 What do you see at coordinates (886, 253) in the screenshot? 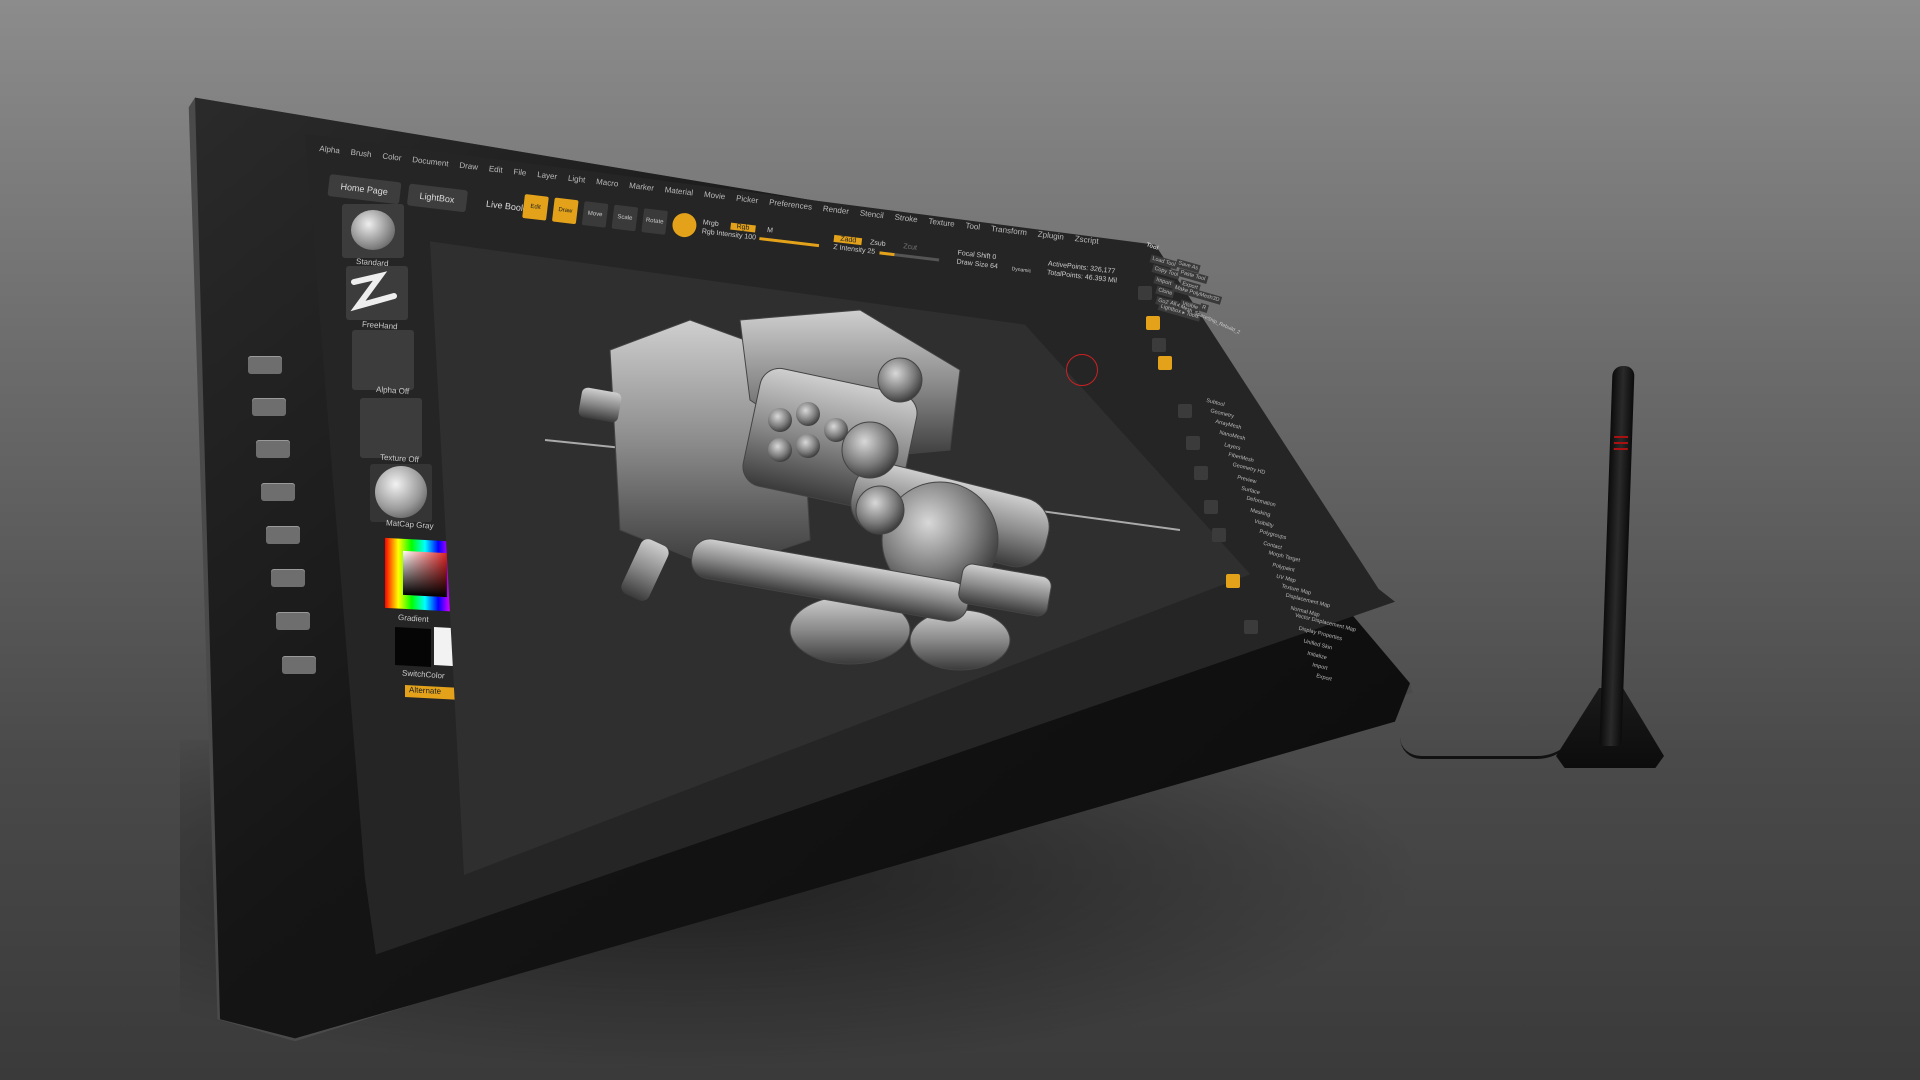
I see `z-intensity-fill` at bounding box center [886, 253].